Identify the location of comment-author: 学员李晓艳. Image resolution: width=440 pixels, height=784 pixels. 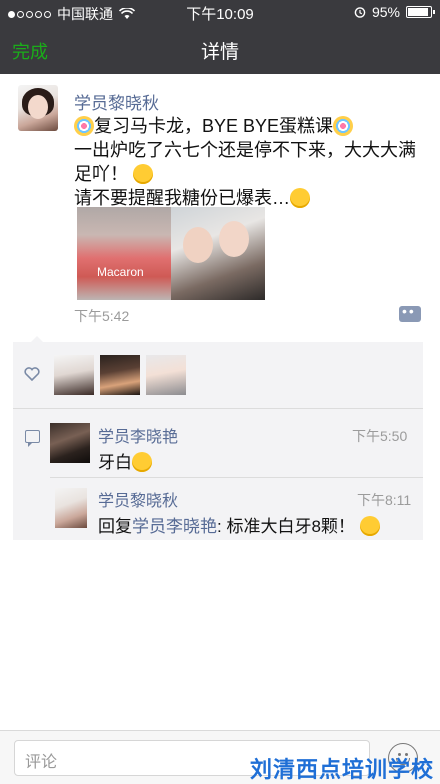
(138, 435).